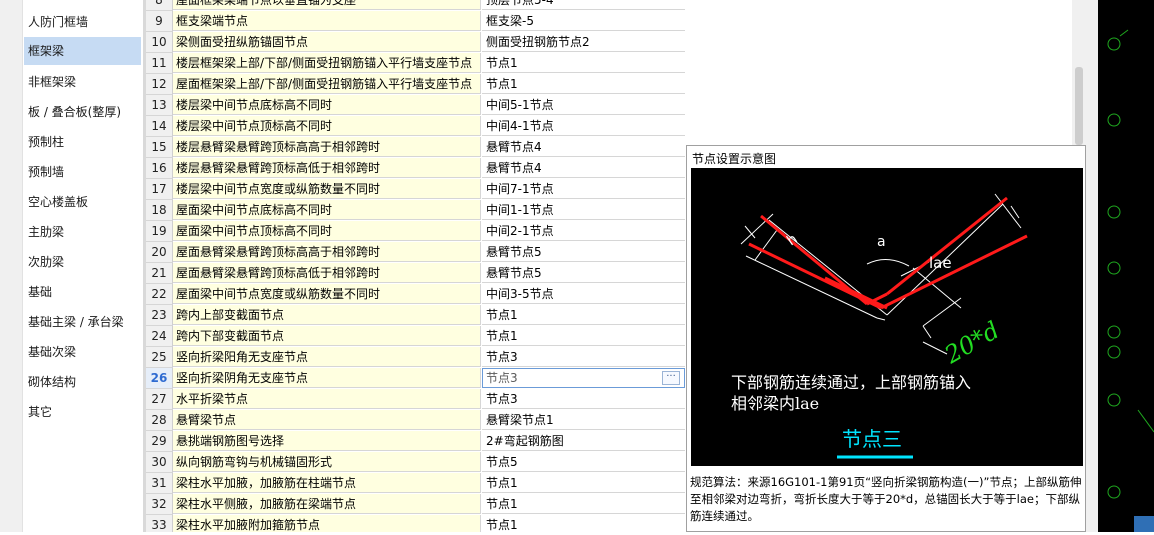 The width and height of the screenshot is (1154, 535). I want to click on sidebar-item: 其它, so click(82, 412).